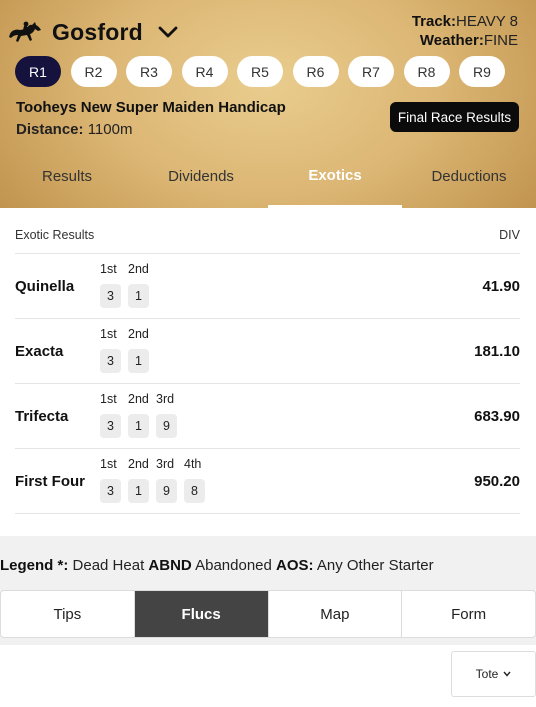 The width and height of the screenshot is (536, 707). I want to click on exotic-type: Quinella, so click(45, 286).